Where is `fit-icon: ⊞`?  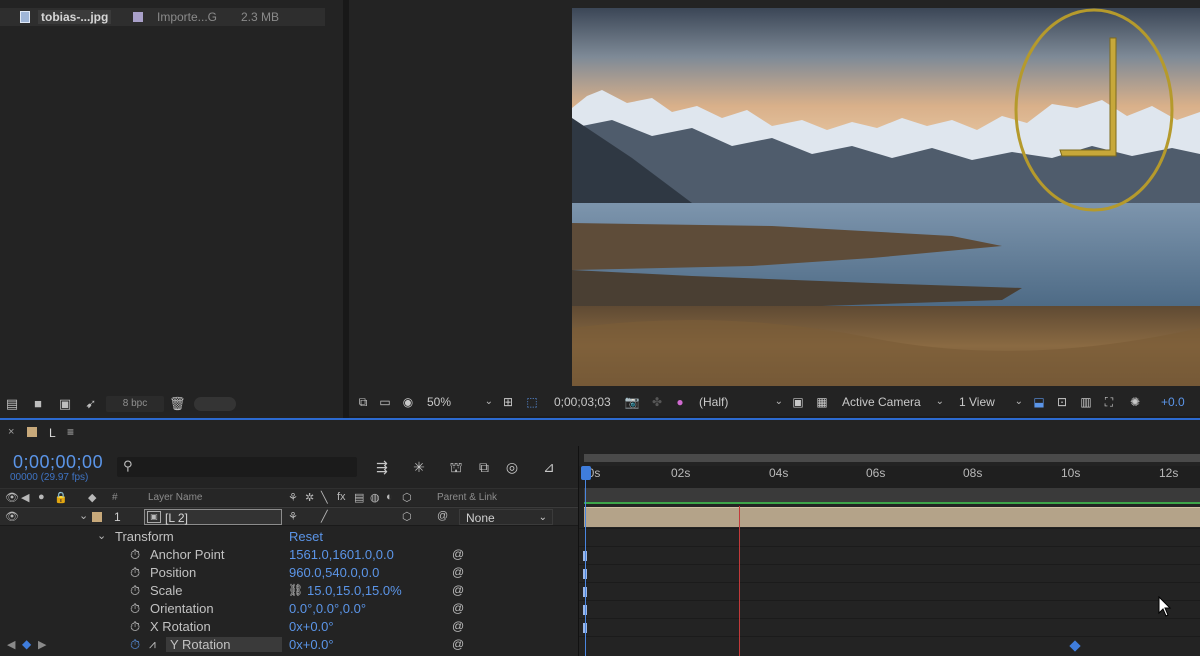 fit-icon: ⊞ is located at coordinates (508, 402).